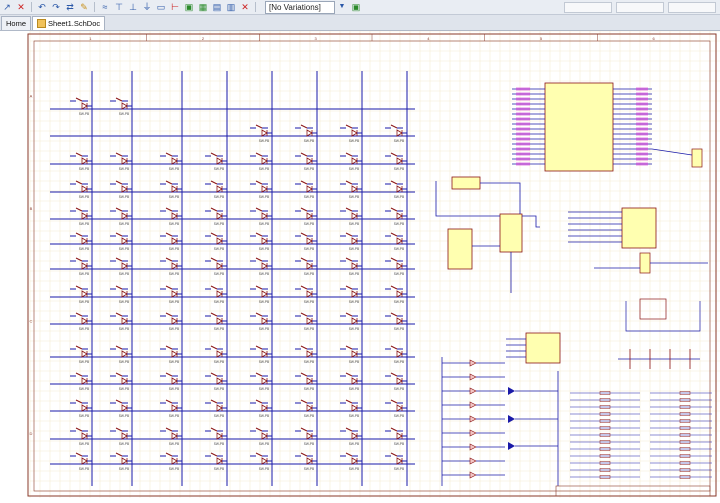 This screenshot has height=503, width=720. Describe the element at coordinates (105, 7) in the screenshot. I see `bus-icon: ≈` at that location.